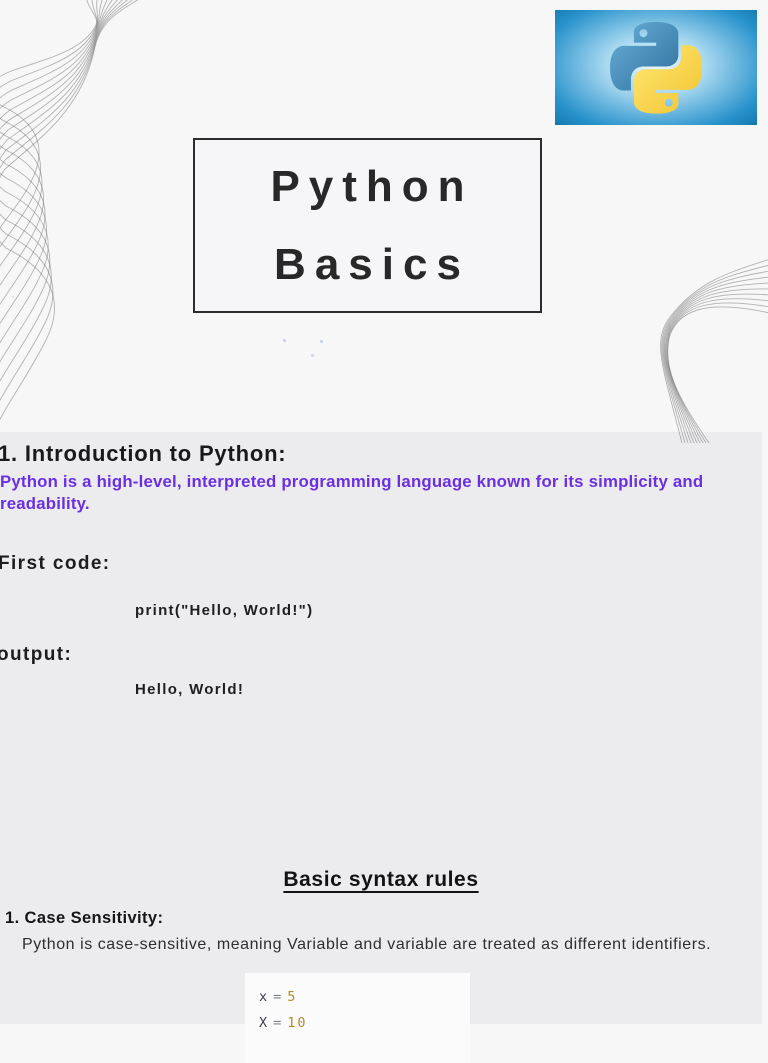 The image size is (768, 1063). What do you see at coordinates (364, 1023) in the screenshot?
I see `code-line: X = 10` at bounding box center [364, 1023].